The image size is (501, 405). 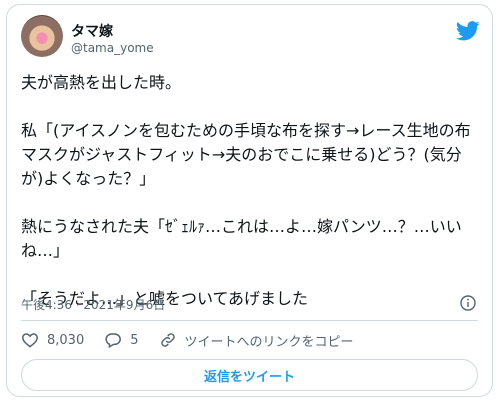 I want to click on link-icon, so click(x=167, y=340).